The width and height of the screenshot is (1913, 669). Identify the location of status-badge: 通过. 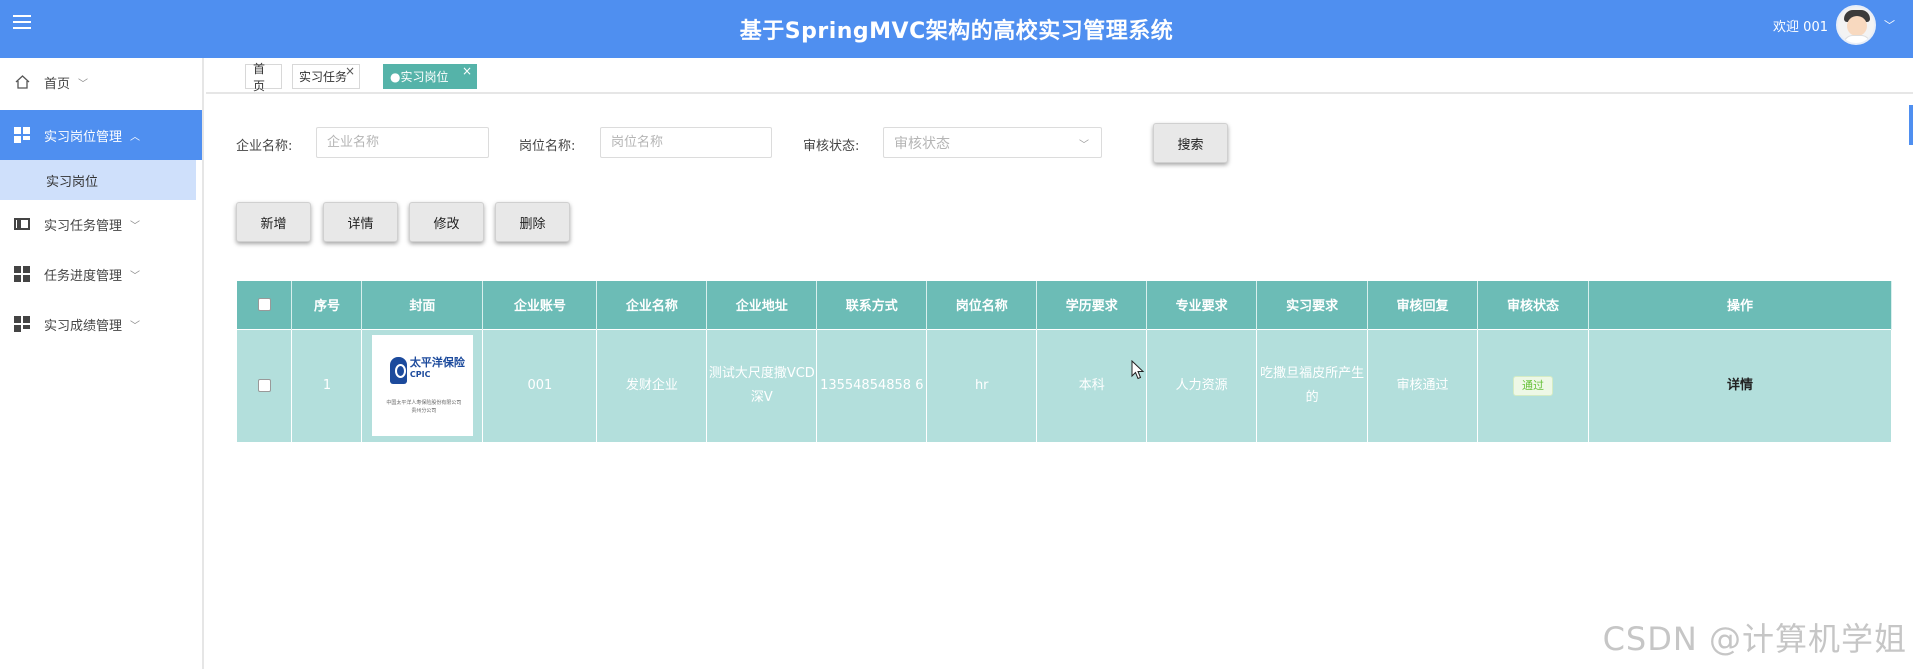
(1533, 385).